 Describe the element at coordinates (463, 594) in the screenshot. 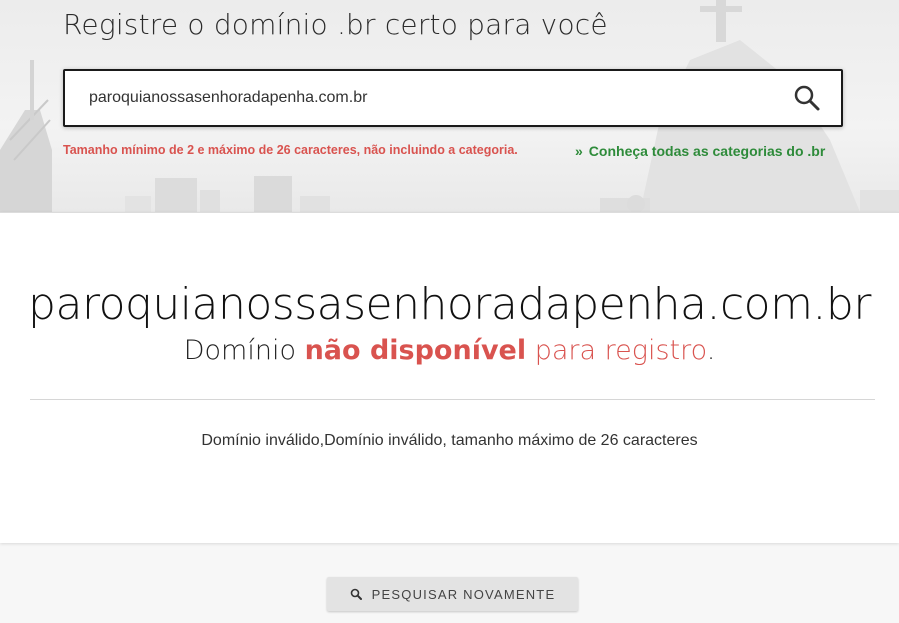

I see `search-again-label: PESQUISAR NOVAMENTE` at that location.